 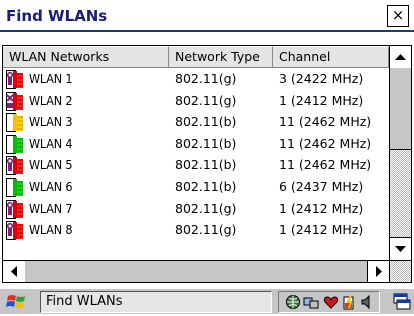 What do you see at coordinates (15, 122) in the screenshot?
I see `wlan-yellow-signal-icon` at bounding box center [15, 122].